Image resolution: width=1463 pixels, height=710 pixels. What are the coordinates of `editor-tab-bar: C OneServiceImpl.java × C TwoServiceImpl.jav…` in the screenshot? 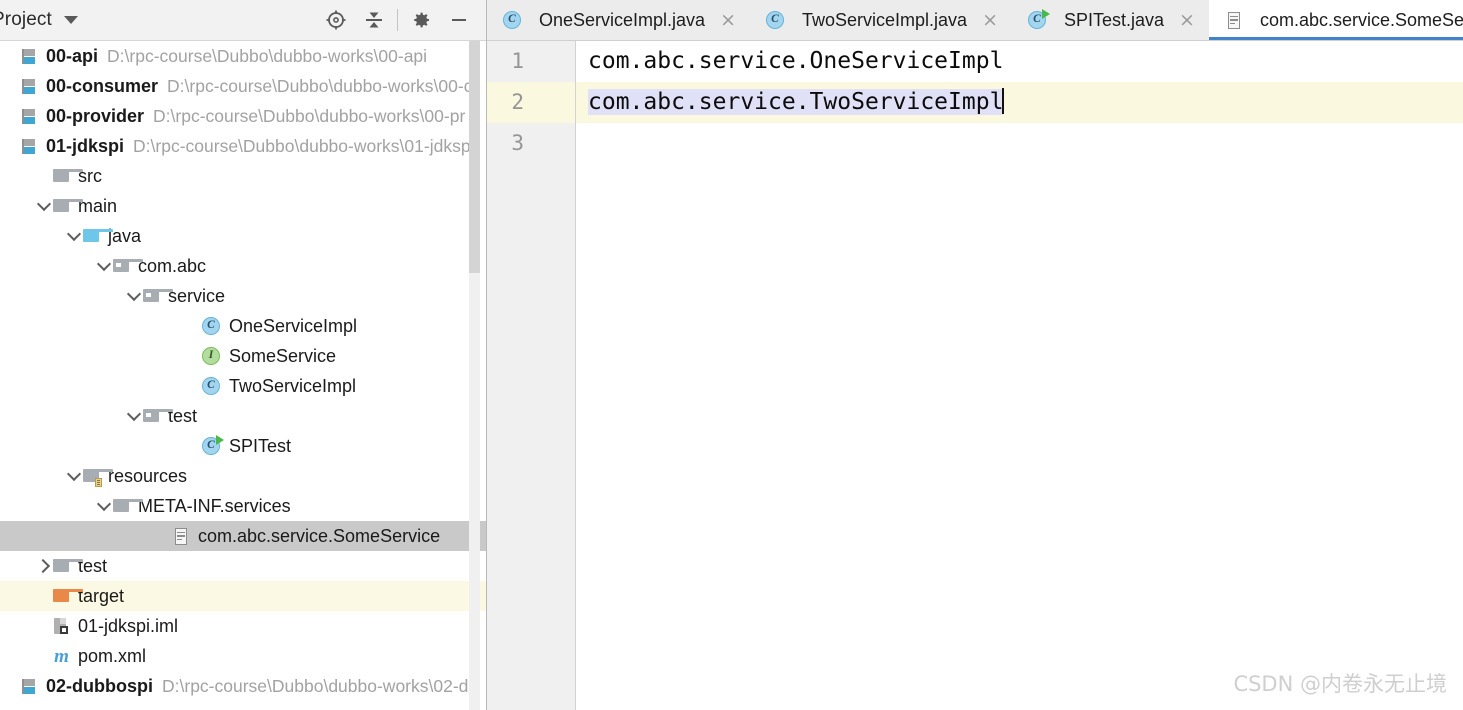 It's located at (975, 20).